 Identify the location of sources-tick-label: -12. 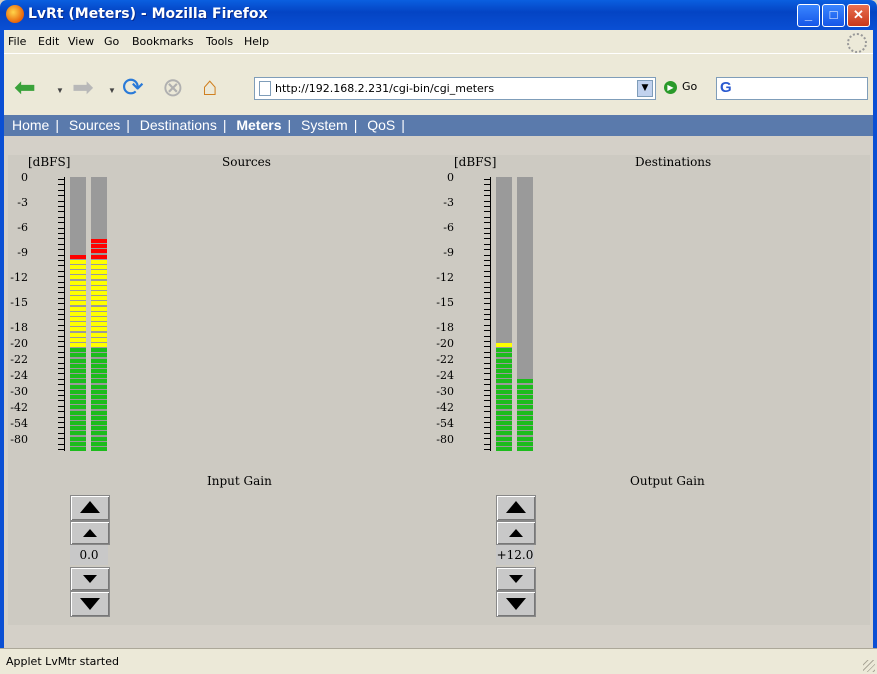
(19, 277).